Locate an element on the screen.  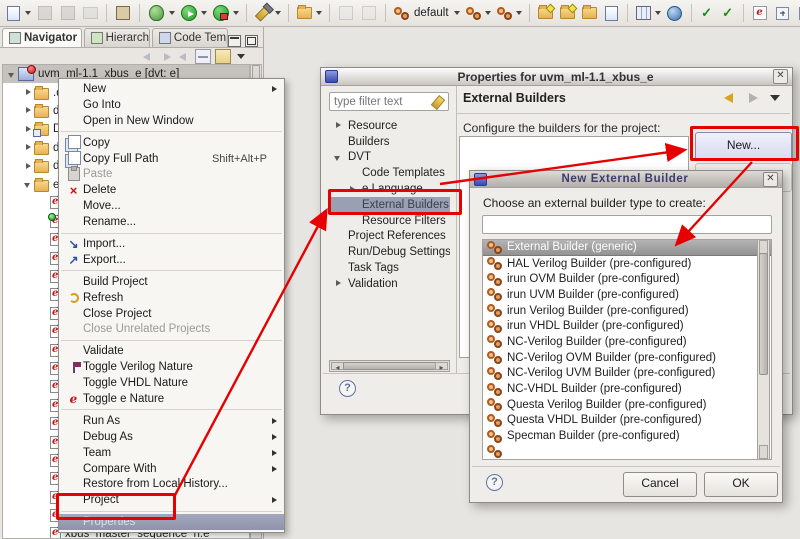
ant-build-button is located at coordinates (123, 13).